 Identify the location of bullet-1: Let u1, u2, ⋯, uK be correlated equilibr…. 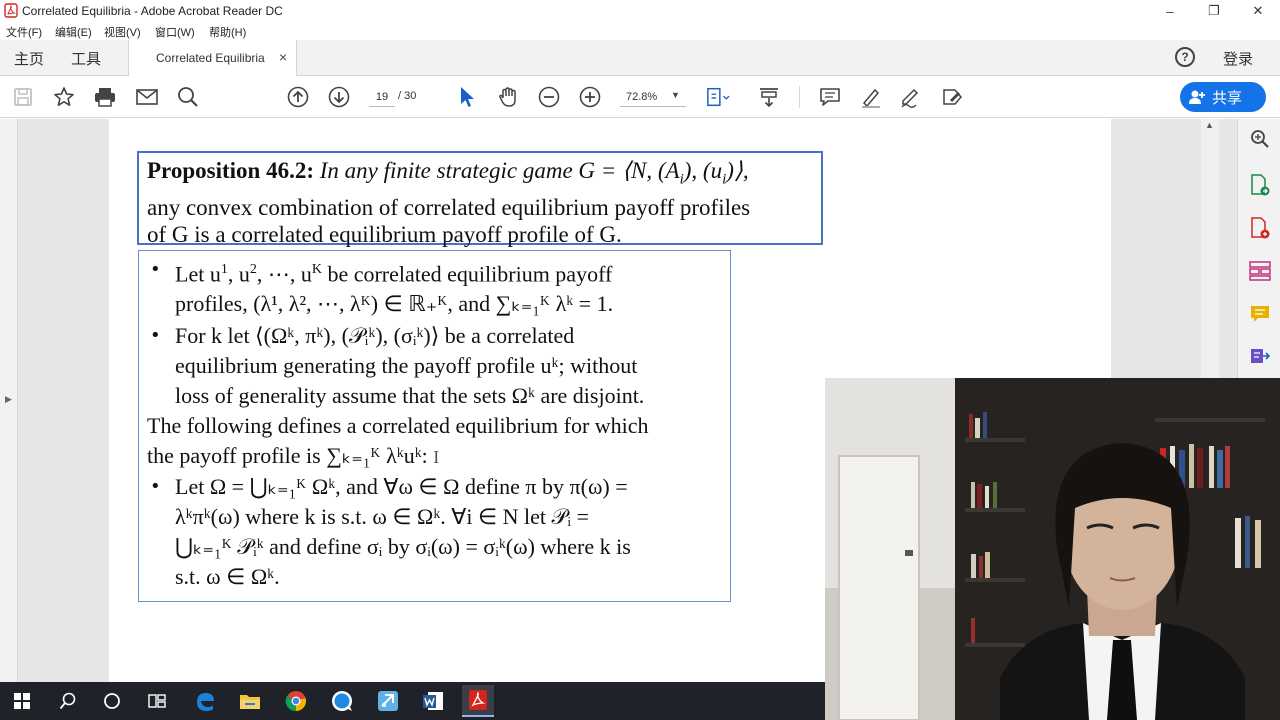
(434, 287).